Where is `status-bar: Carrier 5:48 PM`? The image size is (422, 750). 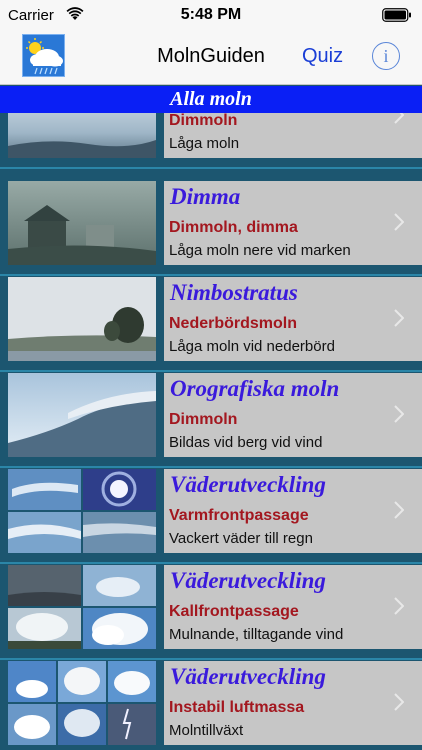 status-bar: Carrier 5:48 PM is located at coordinates (211, 15).